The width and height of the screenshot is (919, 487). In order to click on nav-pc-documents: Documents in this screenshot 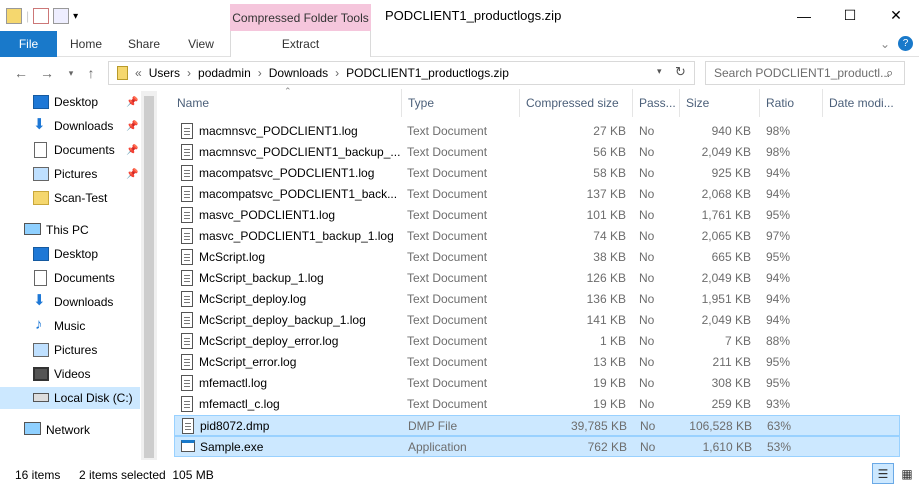, I will do `click(70, 278)`.